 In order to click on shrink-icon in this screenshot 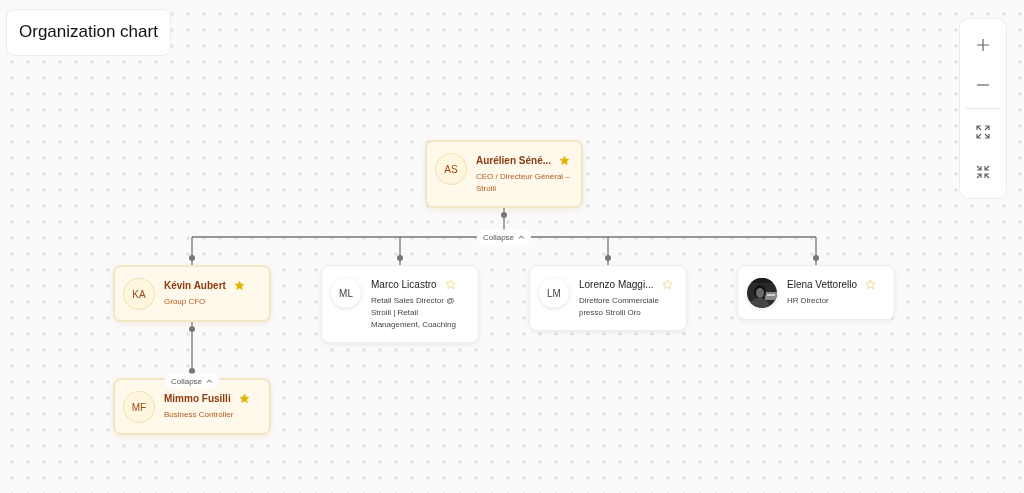, I will do `click(983, 172)`.